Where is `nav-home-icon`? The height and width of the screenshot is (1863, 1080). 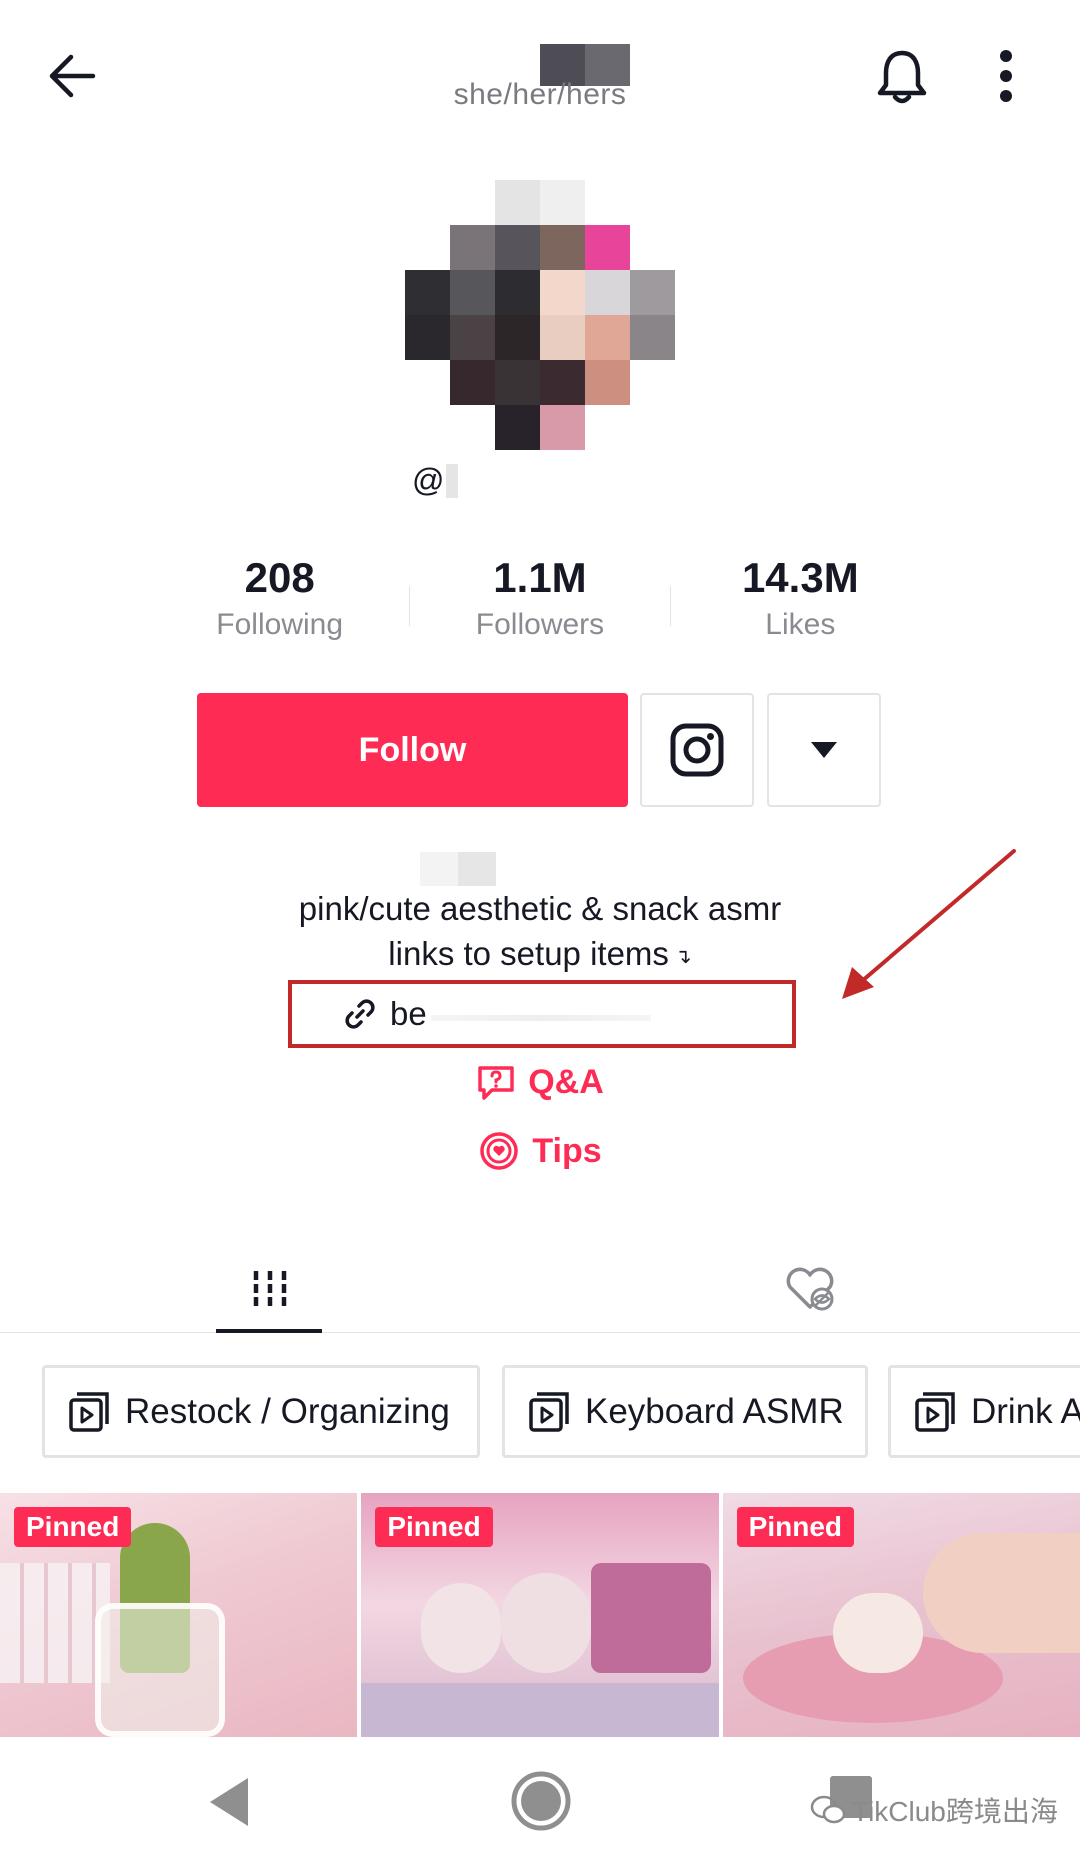 nav-home-icon is located at coordinates (541, 1801).